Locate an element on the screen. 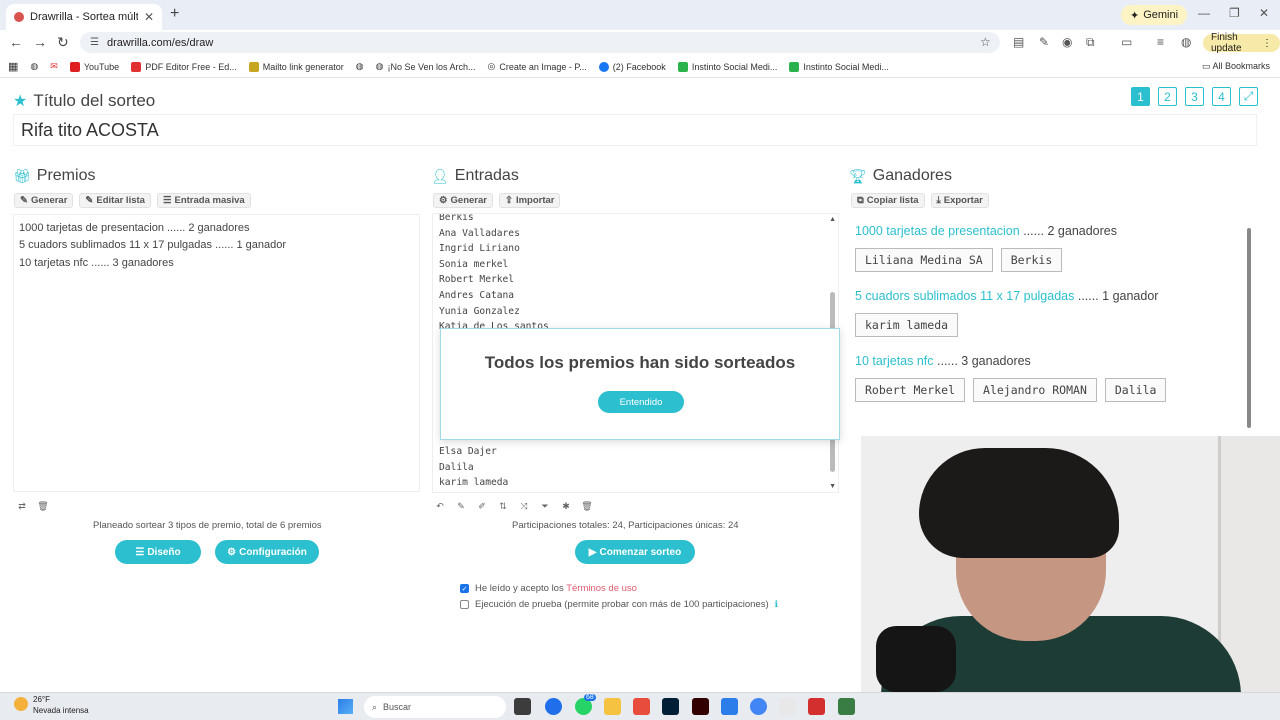 The height and width of the screenshot is (720, 1280). reload-icon: ↻ is located at coordinates (63, 42).